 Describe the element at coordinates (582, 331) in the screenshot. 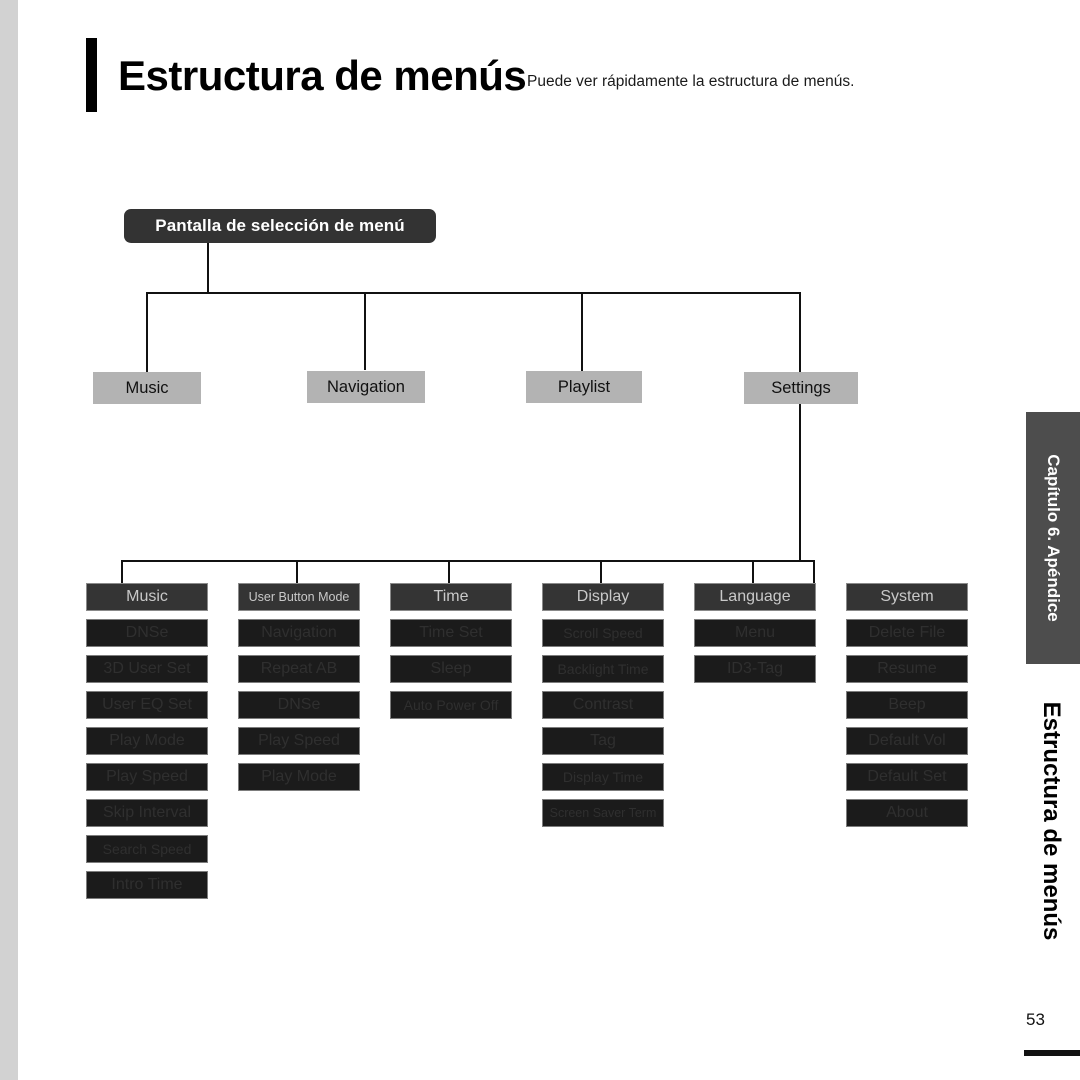

I see `connector-drop-playlist` at that location.